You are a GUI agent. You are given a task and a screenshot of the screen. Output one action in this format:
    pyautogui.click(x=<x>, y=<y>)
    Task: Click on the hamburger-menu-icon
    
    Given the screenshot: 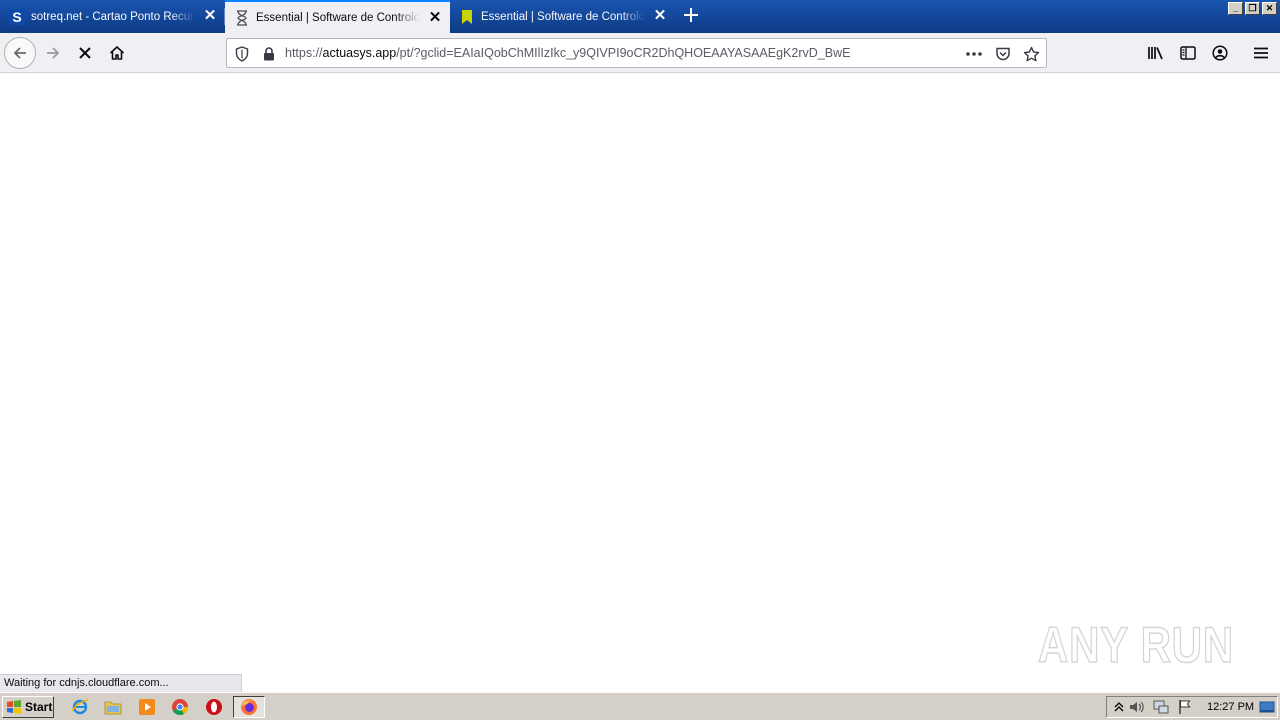 What is the action you would take?
    pyautogui.click(x=1261, y=53)
    